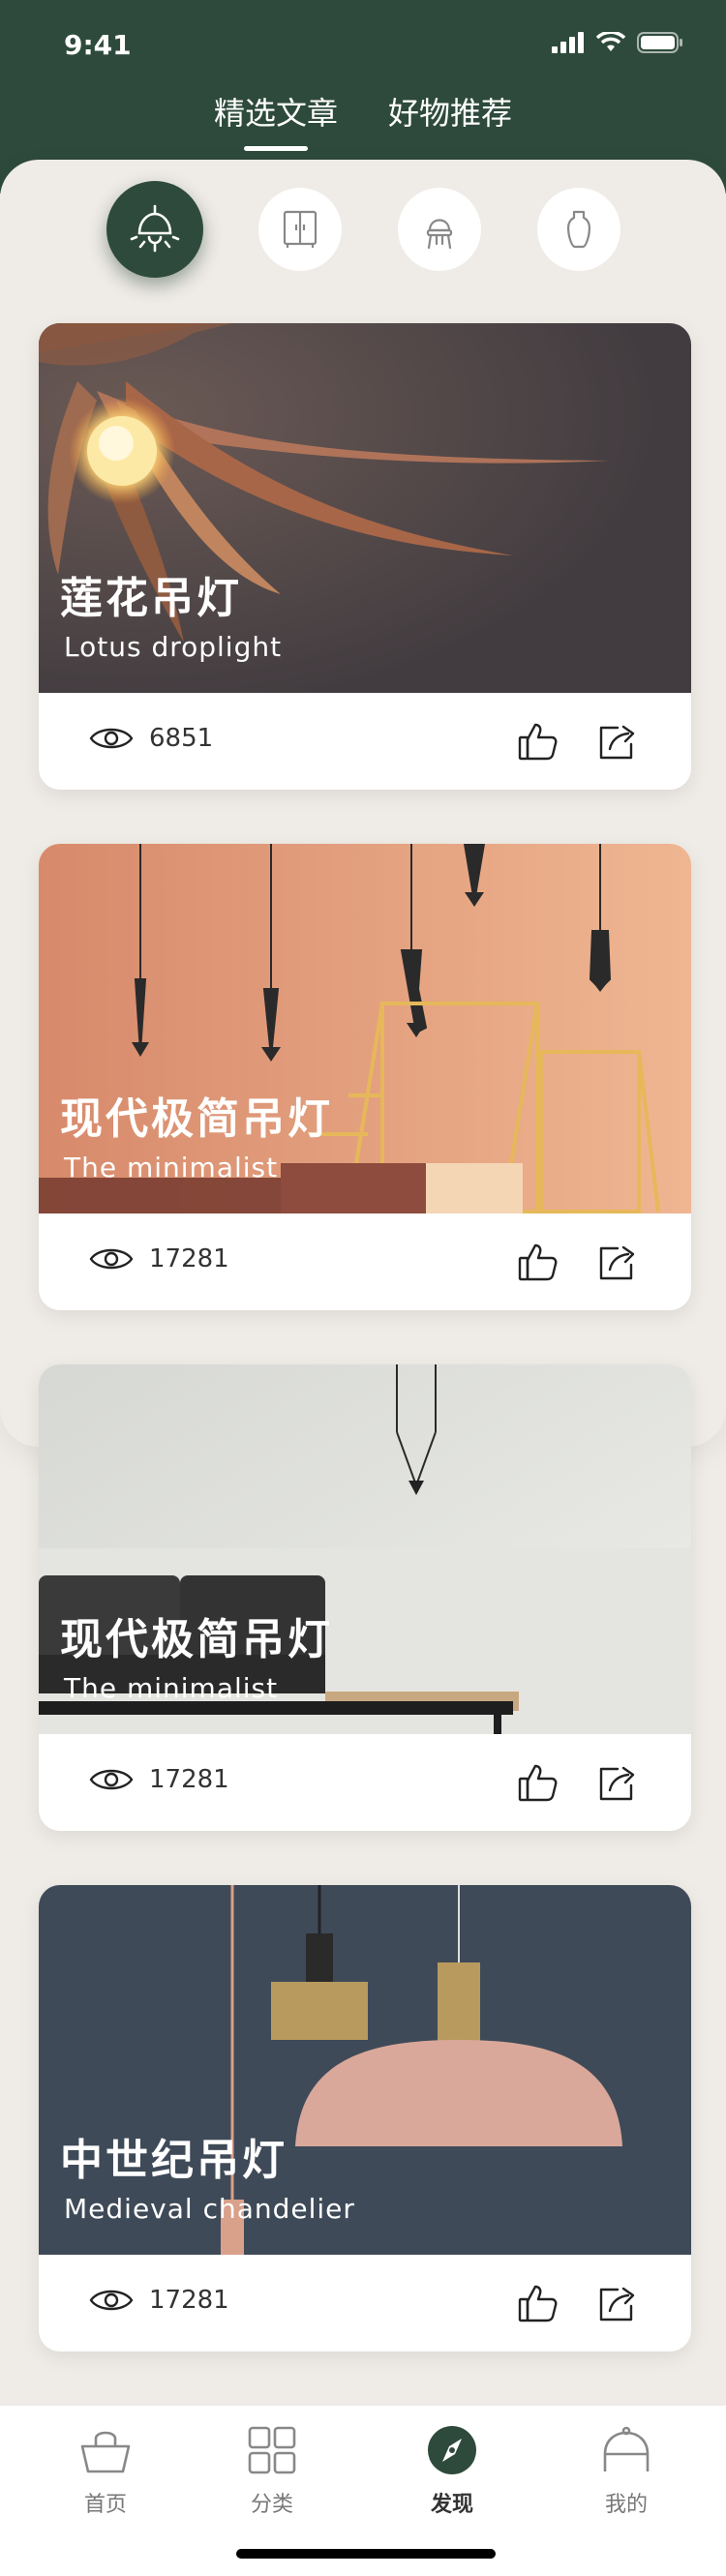 This screenshot has width=726, height=2576. Describe the element at coordinates (363, 43) in the screenshot. I see `status-bar: 9:41` at that location.